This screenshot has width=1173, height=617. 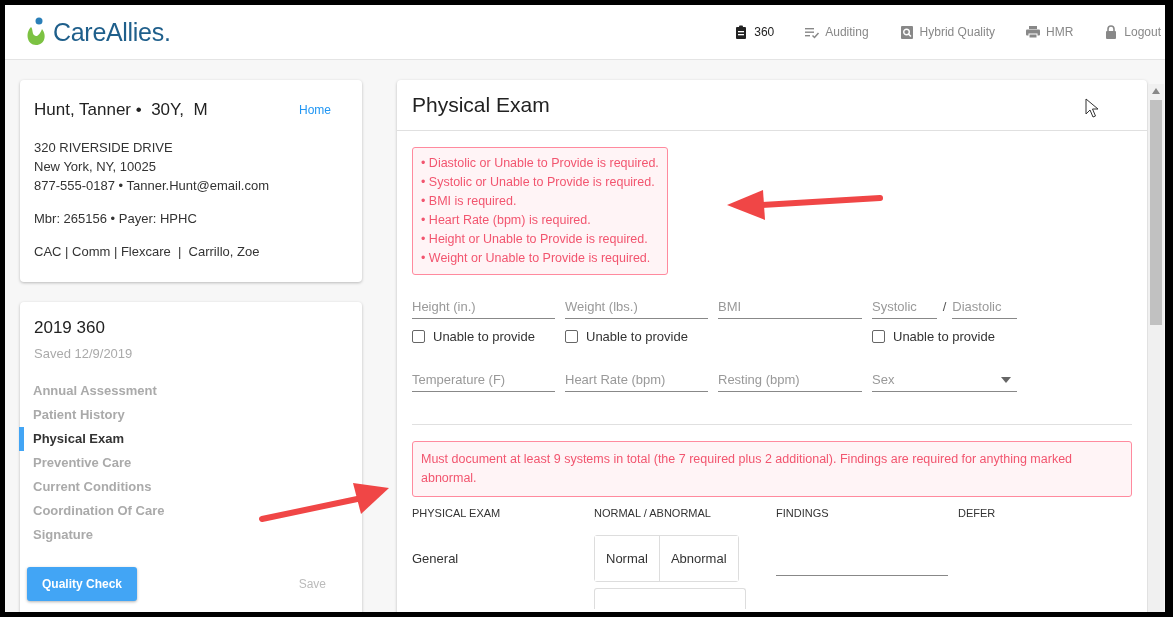 I want to click on logo-text: CareAllies., so click(x=112, y=32).